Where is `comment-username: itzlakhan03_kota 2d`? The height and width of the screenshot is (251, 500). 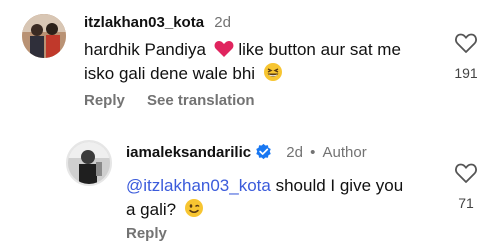
comment-username: itzlakhan03_kota 2d is located at coordinates (157, 22).